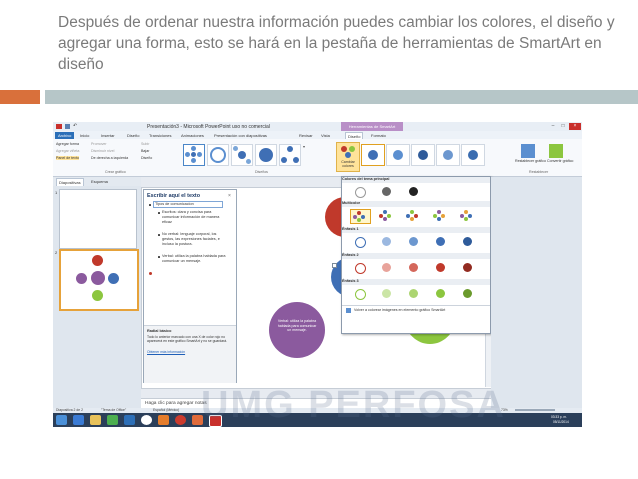 This screenshot has width=638, height=479. What do you see at coordinates (65, 135) in the screenshot?
I see `tab-file: Archivo` at bounding box center [65, 135].